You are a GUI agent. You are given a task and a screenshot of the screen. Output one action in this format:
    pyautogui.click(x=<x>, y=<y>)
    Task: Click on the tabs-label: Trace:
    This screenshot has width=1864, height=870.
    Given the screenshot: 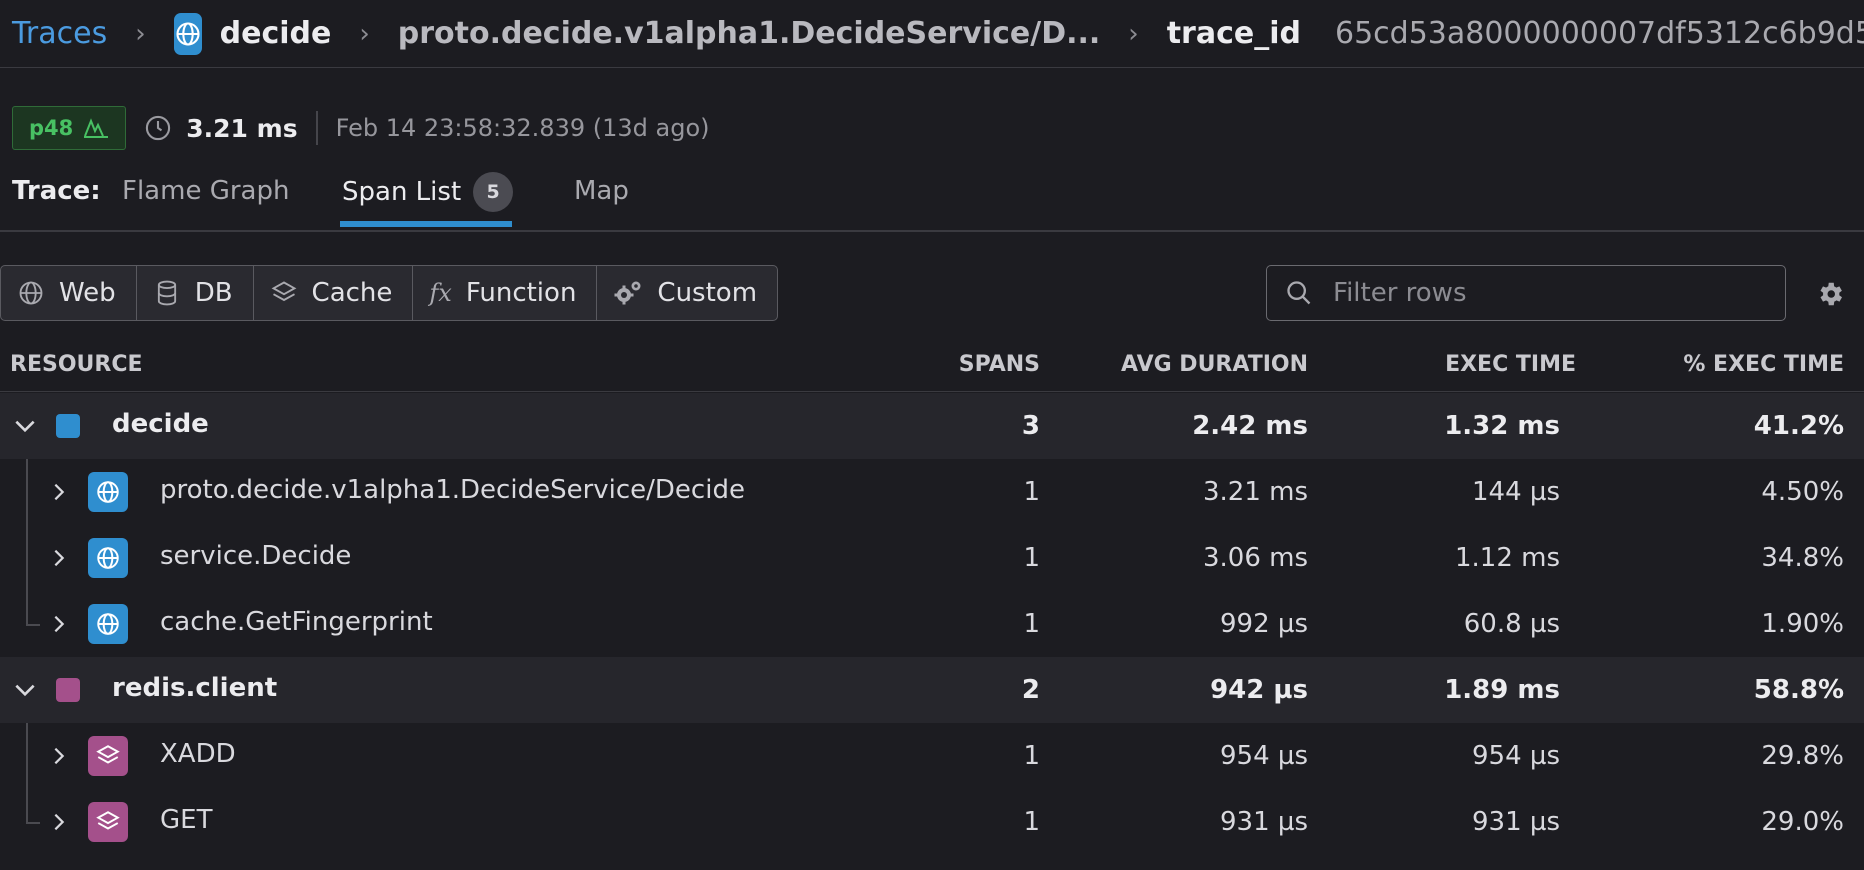 What is the action you would take?
    pyautogui.click(x=56, y=191)
    